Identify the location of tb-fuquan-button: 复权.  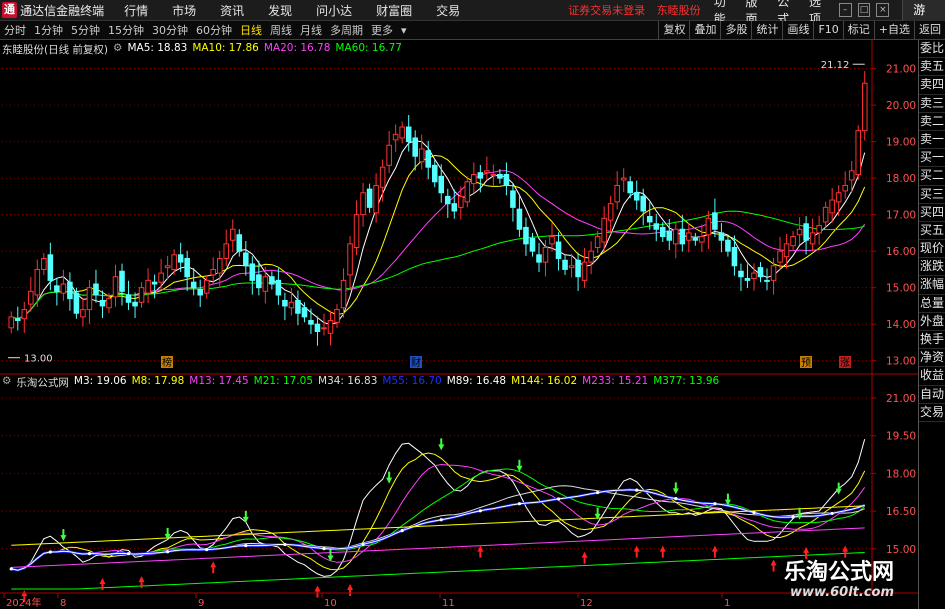
(673, 30).